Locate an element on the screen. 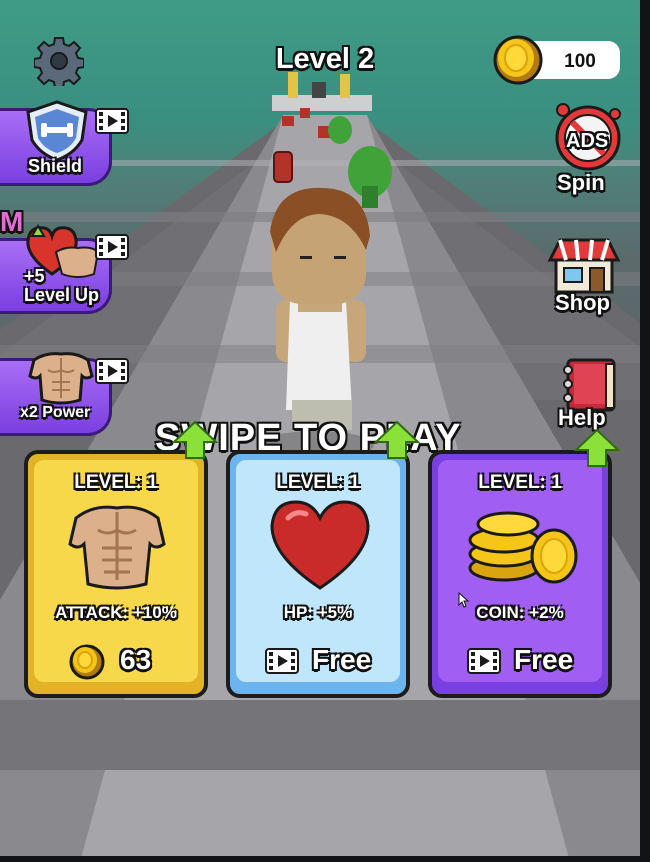  shop-icon is located at coordinates (584, 265).